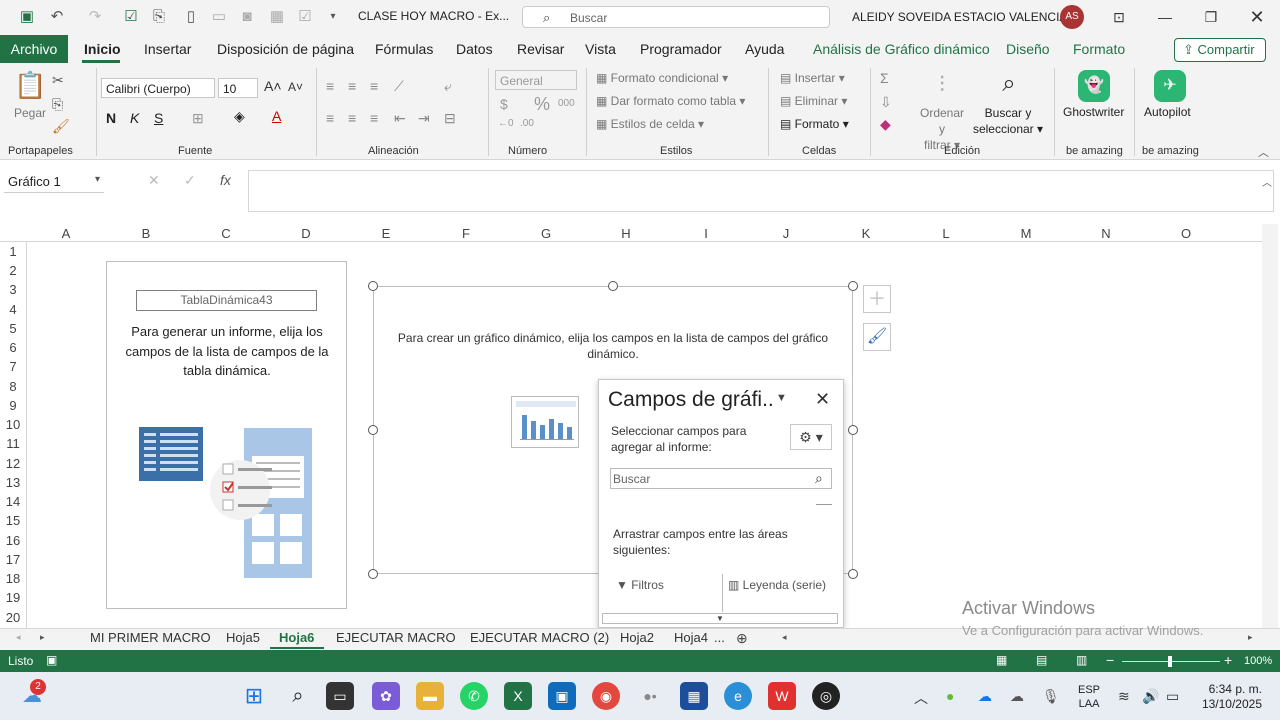 This screenshot has height=720, width=1280. What do you see at coordinates (764, 49) in the screenshot?
I see `tab-ayuda: Ayuda` at bounding box center [764, 49].